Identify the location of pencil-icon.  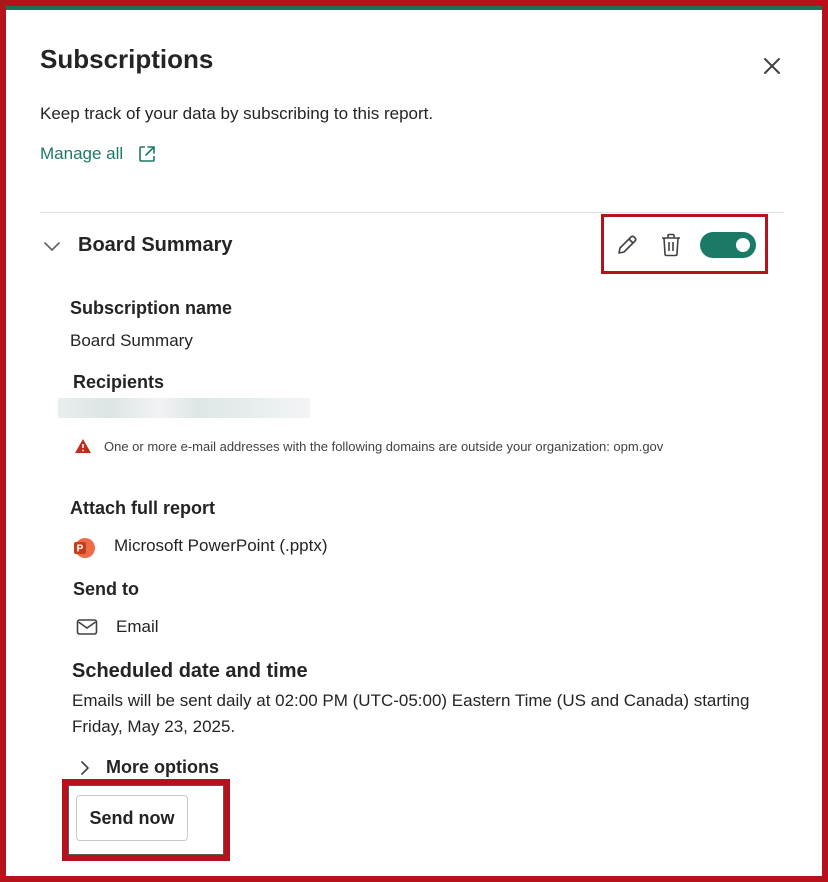
(627, 245).